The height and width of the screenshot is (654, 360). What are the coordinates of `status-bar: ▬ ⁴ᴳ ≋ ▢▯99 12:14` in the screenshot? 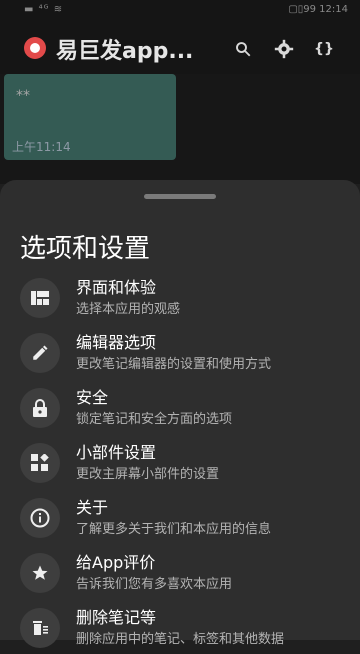 It's located at (180, 11).